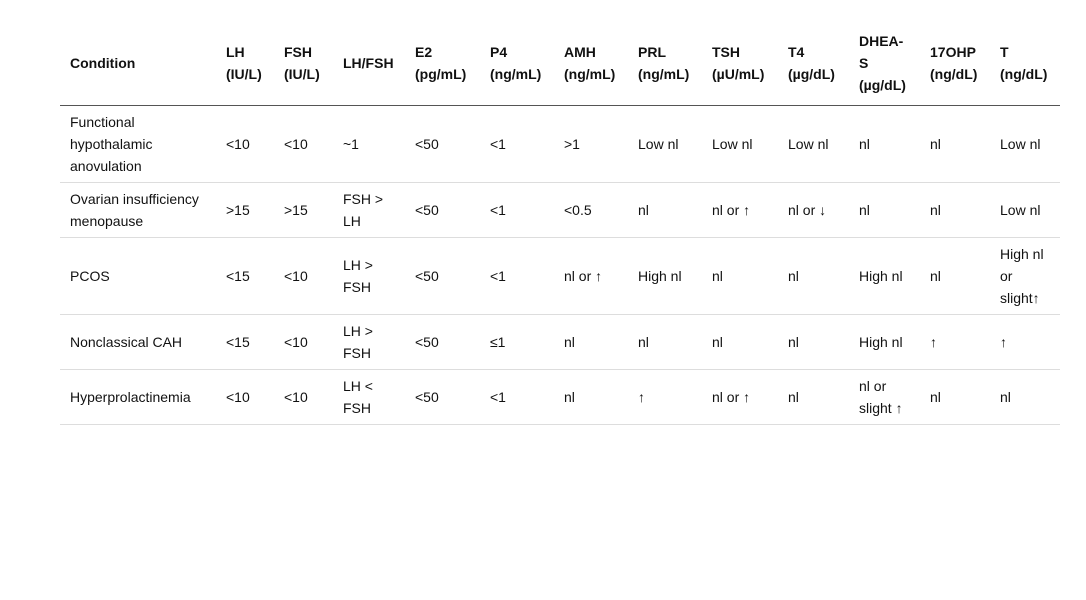 The image size is (1086, 600). What do you see at coordinates (298, 51) in the screenshot?
I see `column-header-line: FSH` at bounding box center [298, 51].